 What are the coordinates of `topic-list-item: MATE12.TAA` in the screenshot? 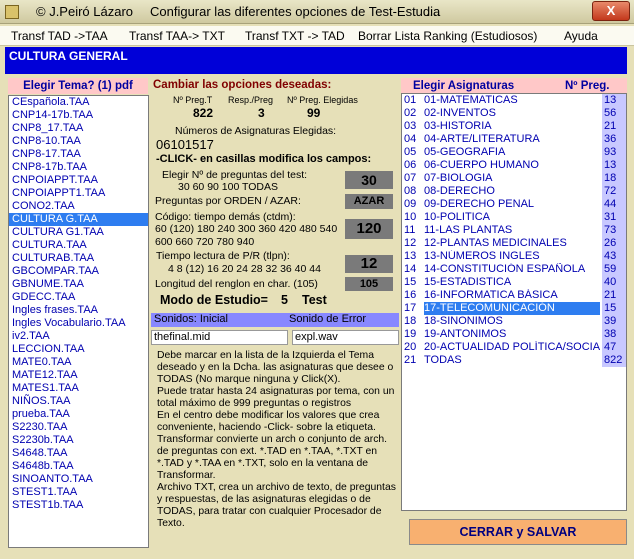 It's located at (78, 375).